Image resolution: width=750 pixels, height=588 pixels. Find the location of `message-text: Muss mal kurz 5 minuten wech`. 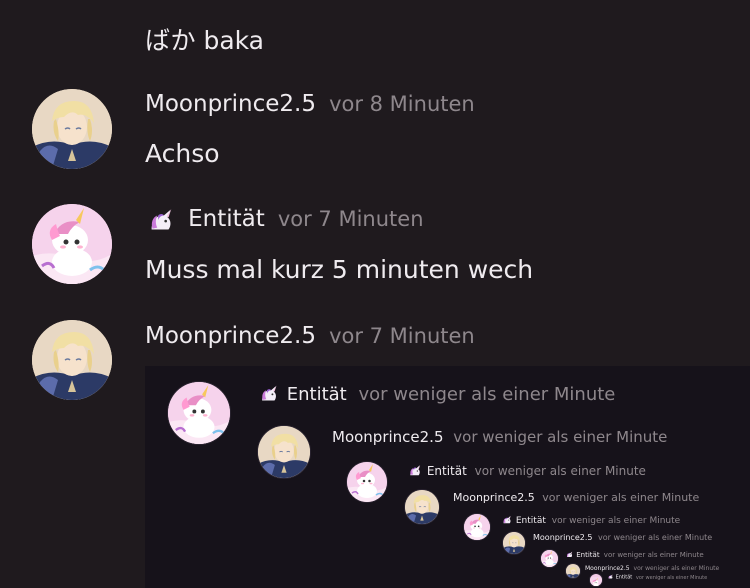

message-text: Muss mal kurz 5 minuten wech is located at coordinates (339, 269).